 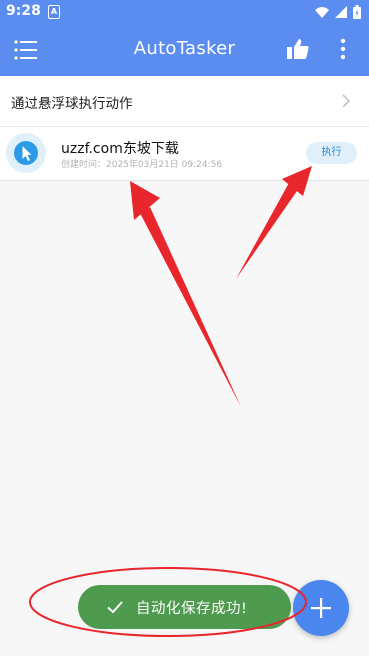 I want to click on status-icons, so click(x=338, y=12).